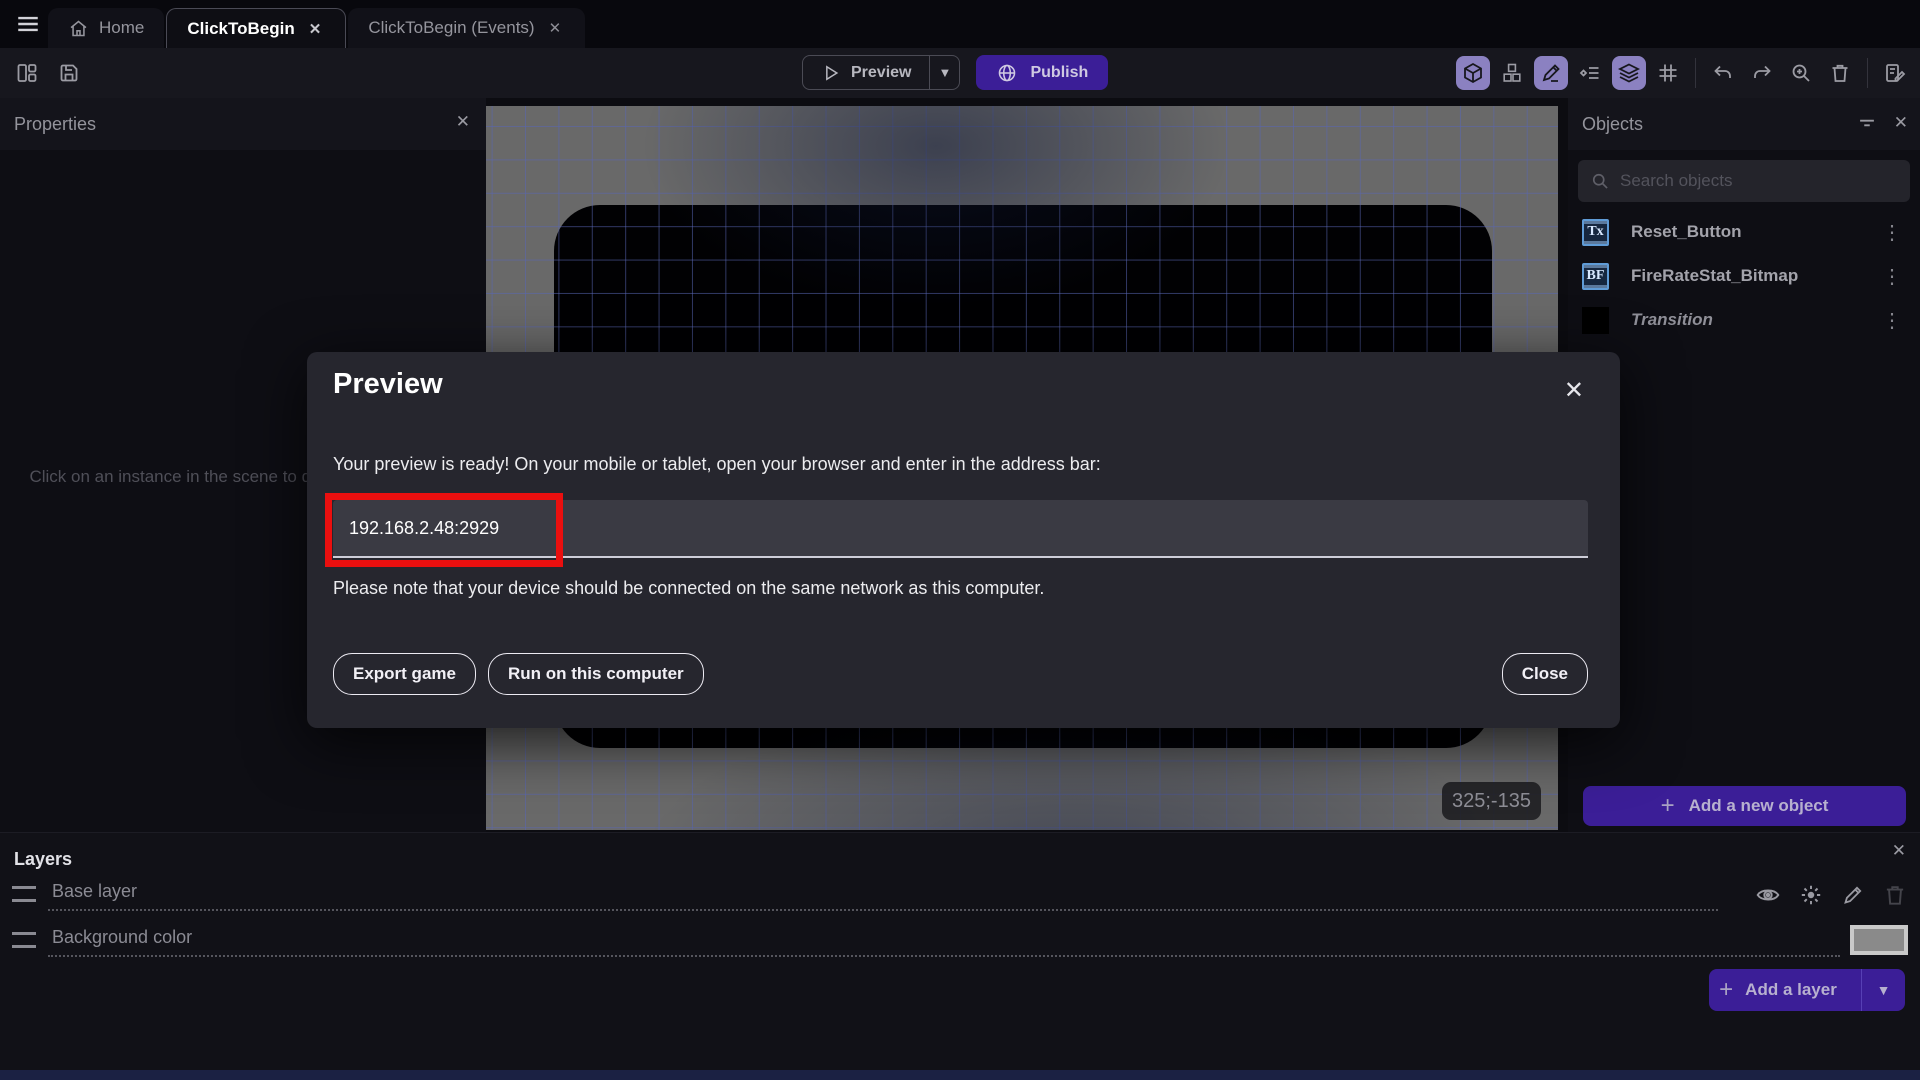 The image size is (1920, 1080). I want to click on add-layer-split-button: + Add a layer ▼, so click(1807, 990).